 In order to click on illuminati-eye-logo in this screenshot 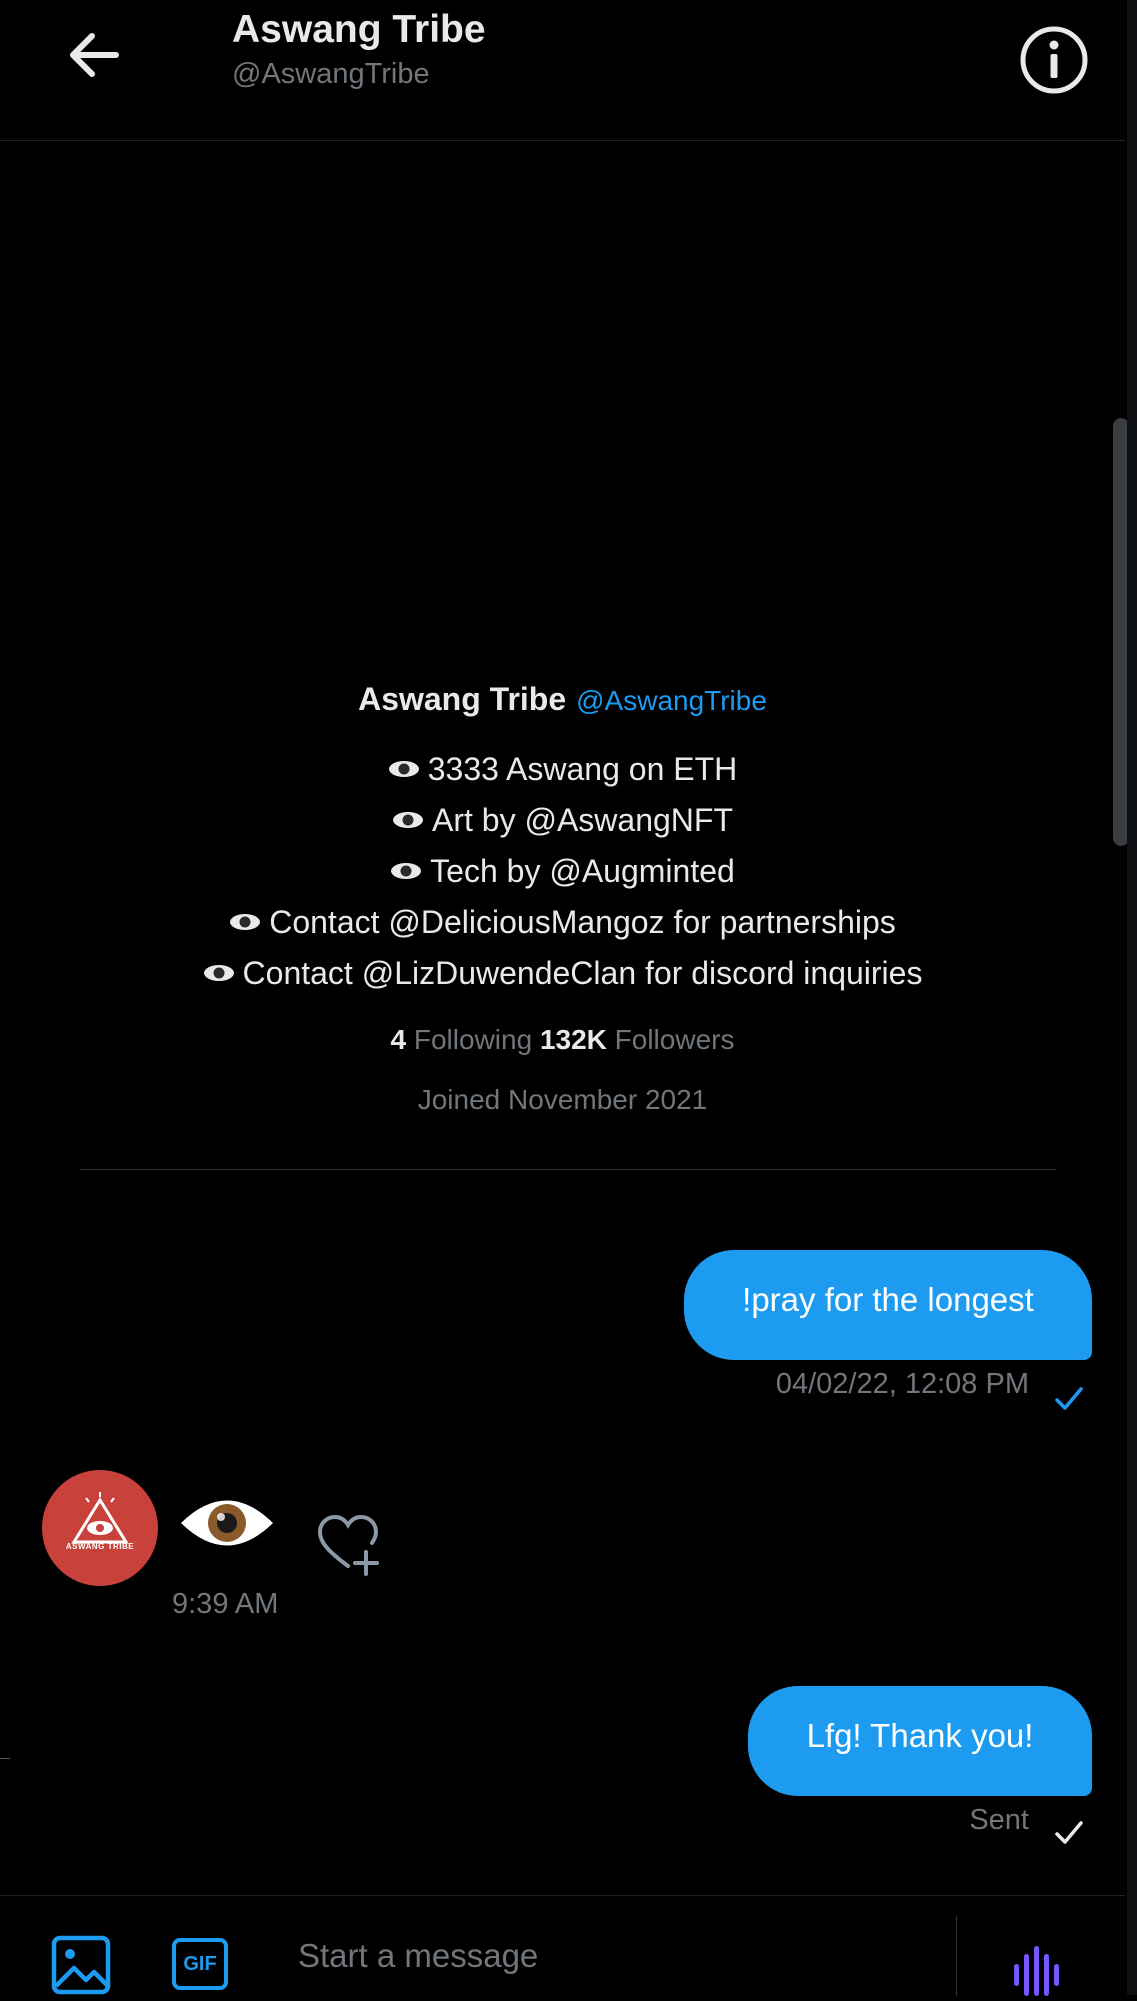, I will do `click(100, 1518)`.